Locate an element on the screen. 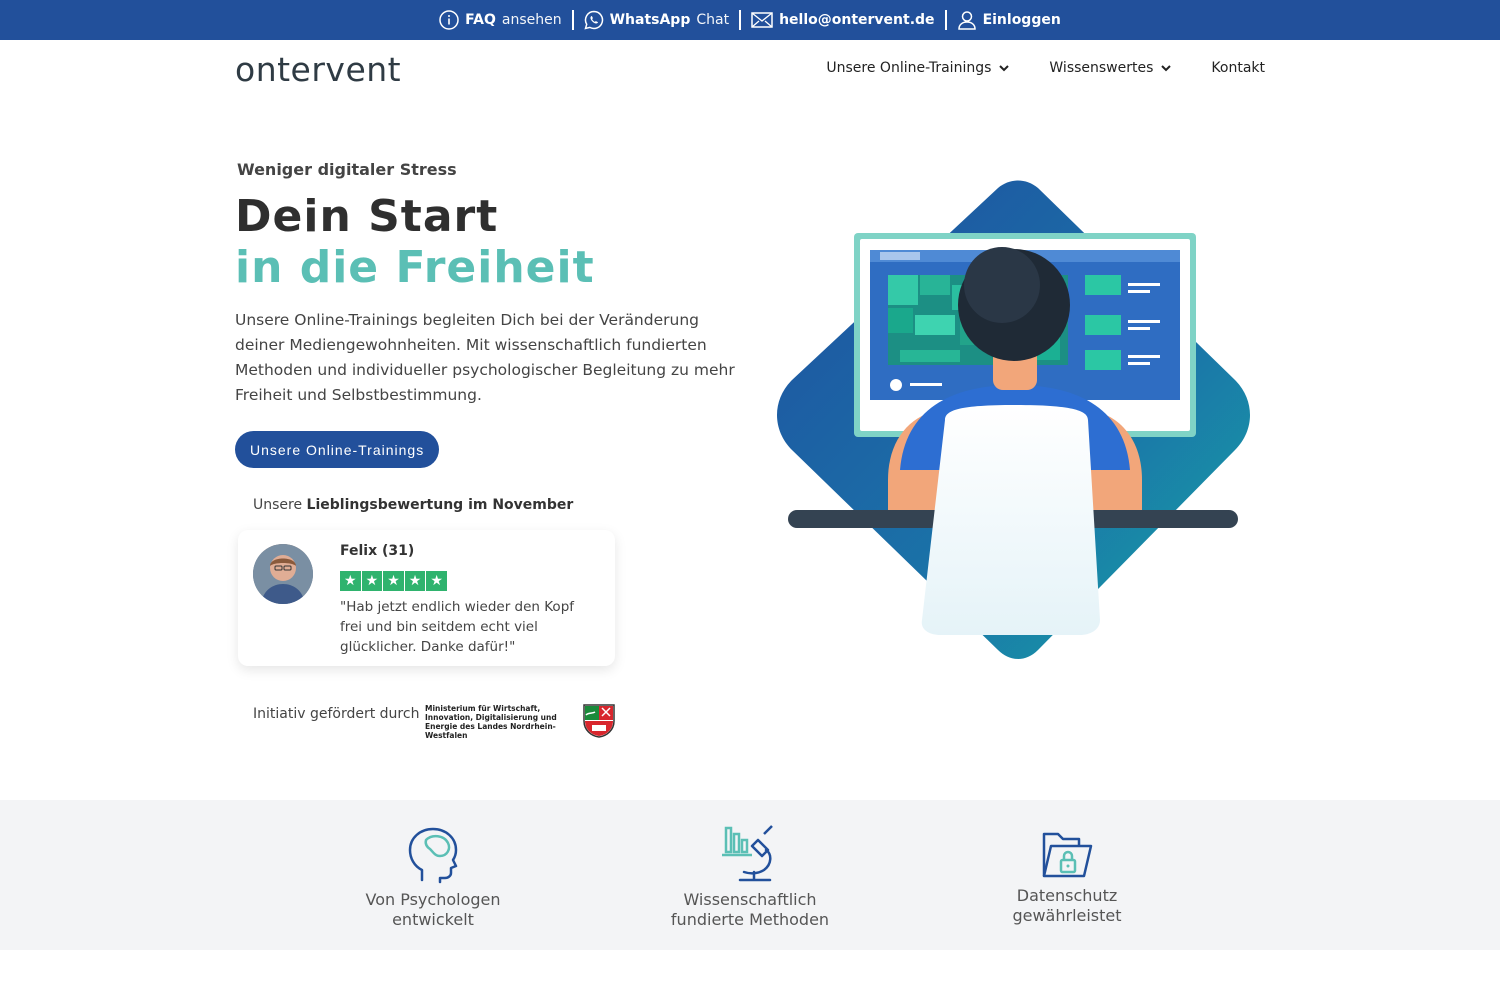  review-heading: Unsere Lieblingsbewertung im November is located at coordinates (413, 505).